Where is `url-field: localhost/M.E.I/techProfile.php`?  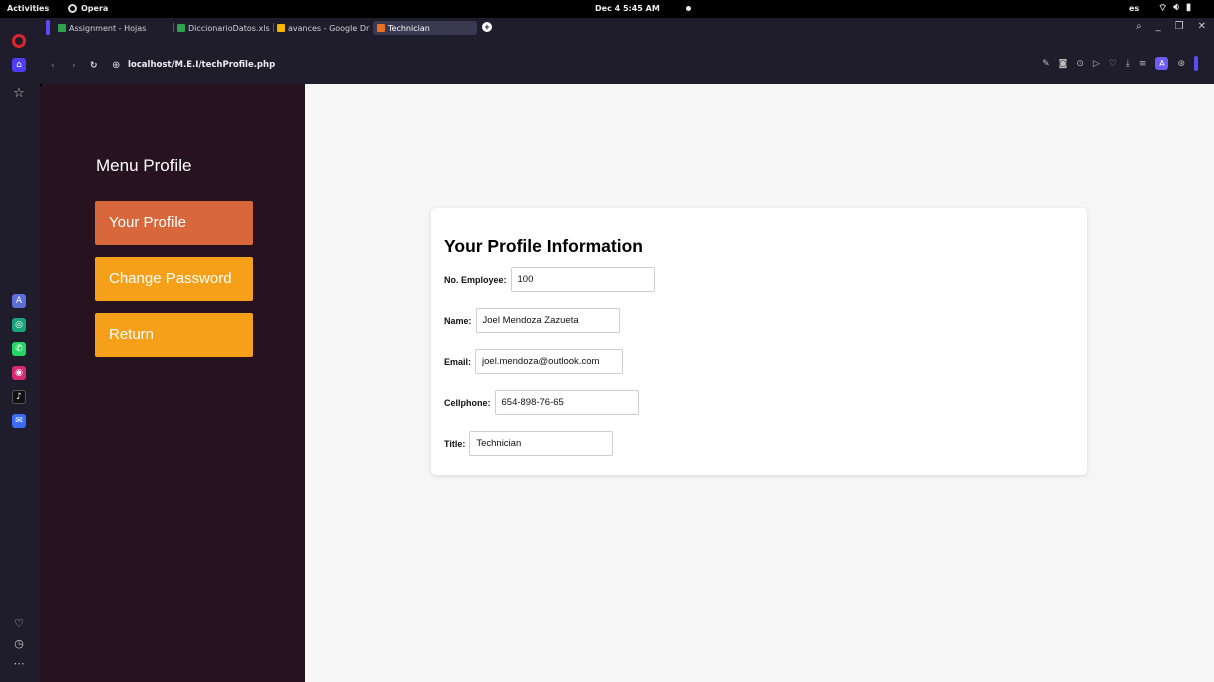 url-field: localhost/M.E.I/techProfile.php is located at coordinates (201, 65).